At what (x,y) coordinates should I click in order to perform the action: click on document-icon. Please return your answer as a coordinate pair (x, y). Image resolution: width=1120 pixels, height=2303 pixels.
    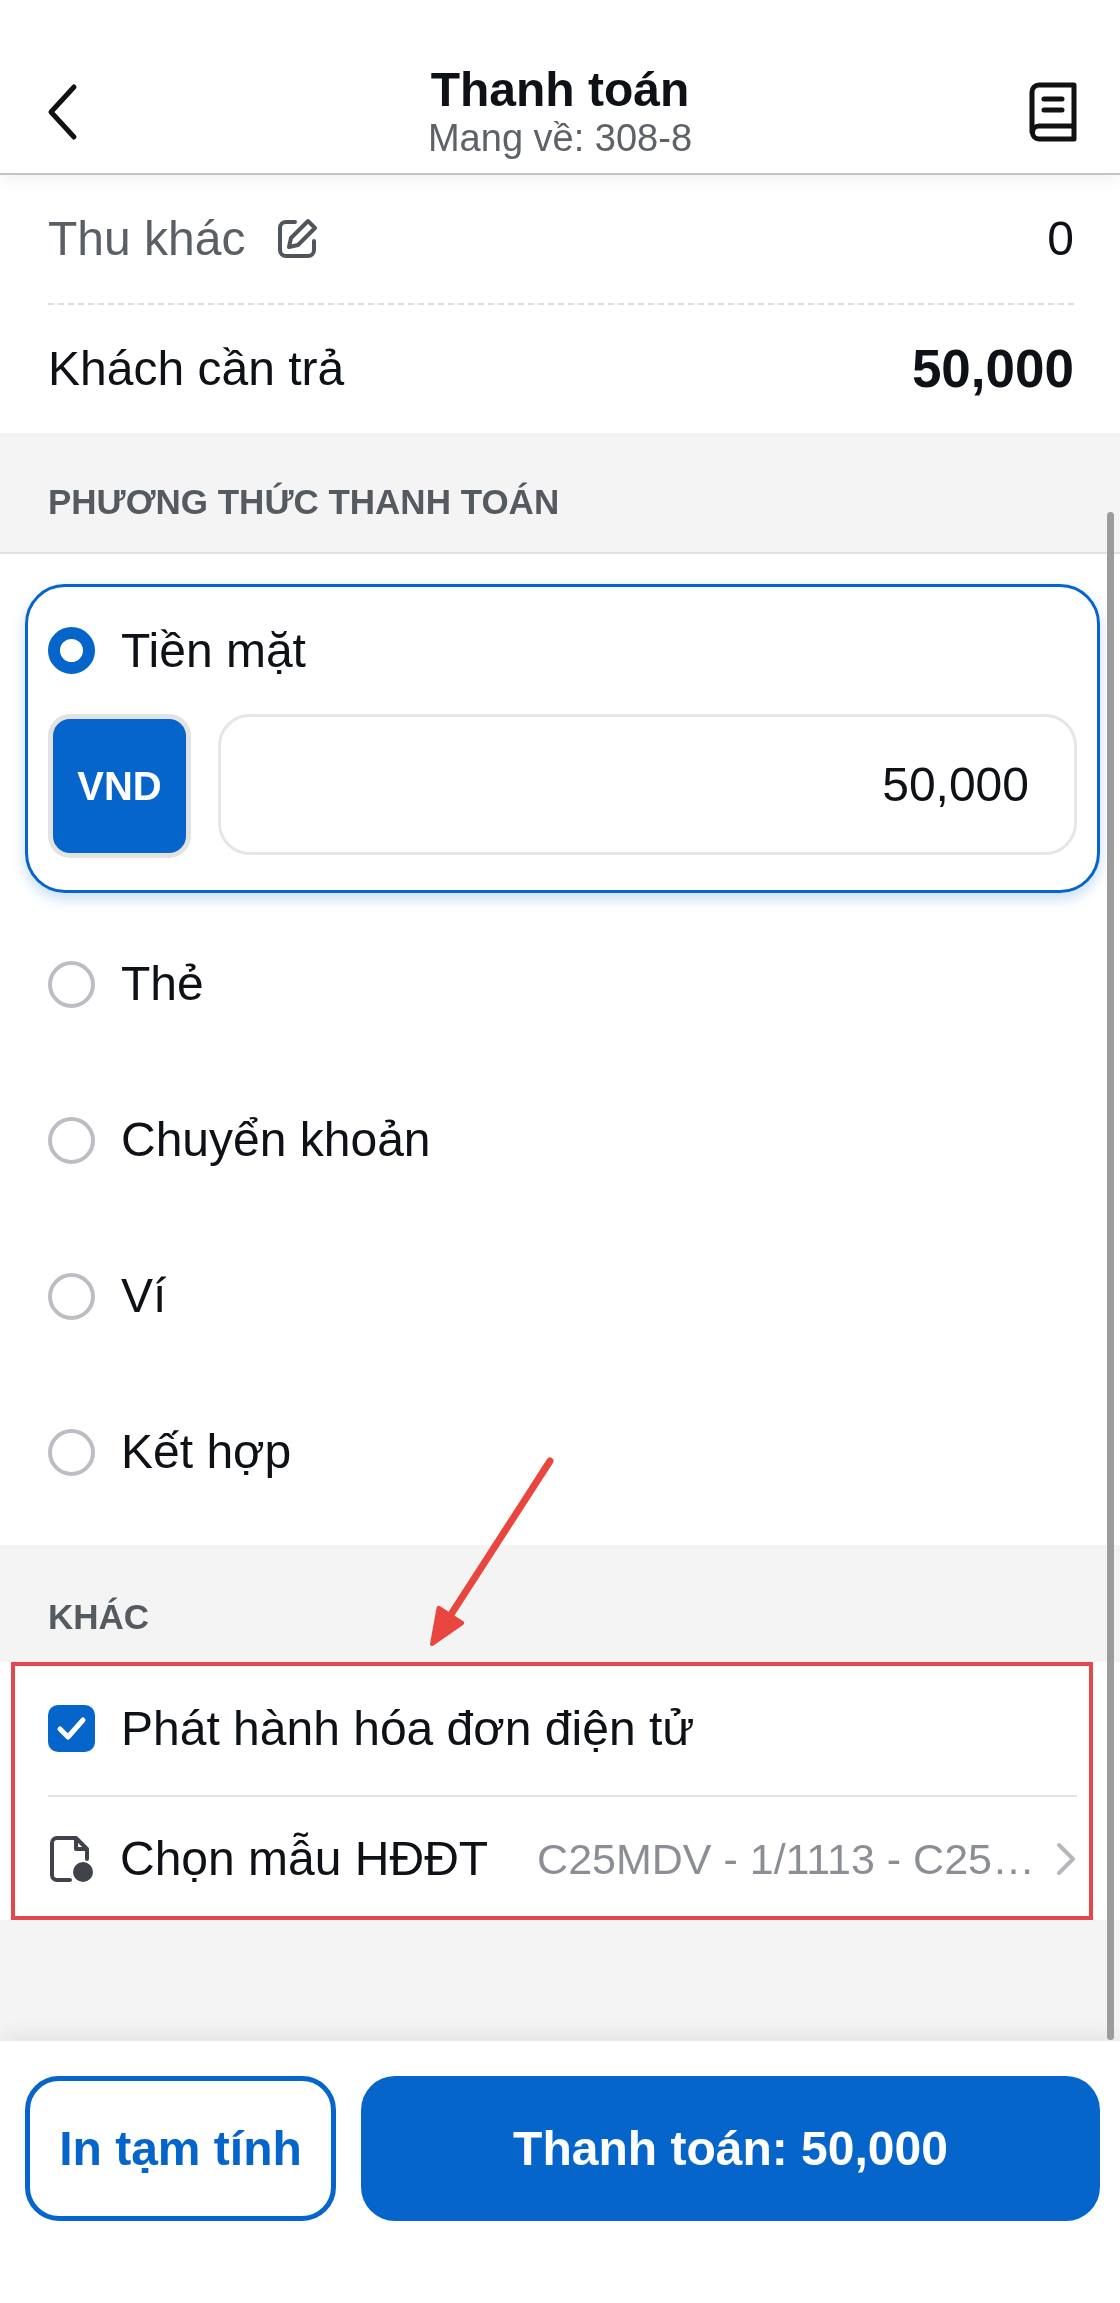
    Looking at the image, I should click on (71, 1858).